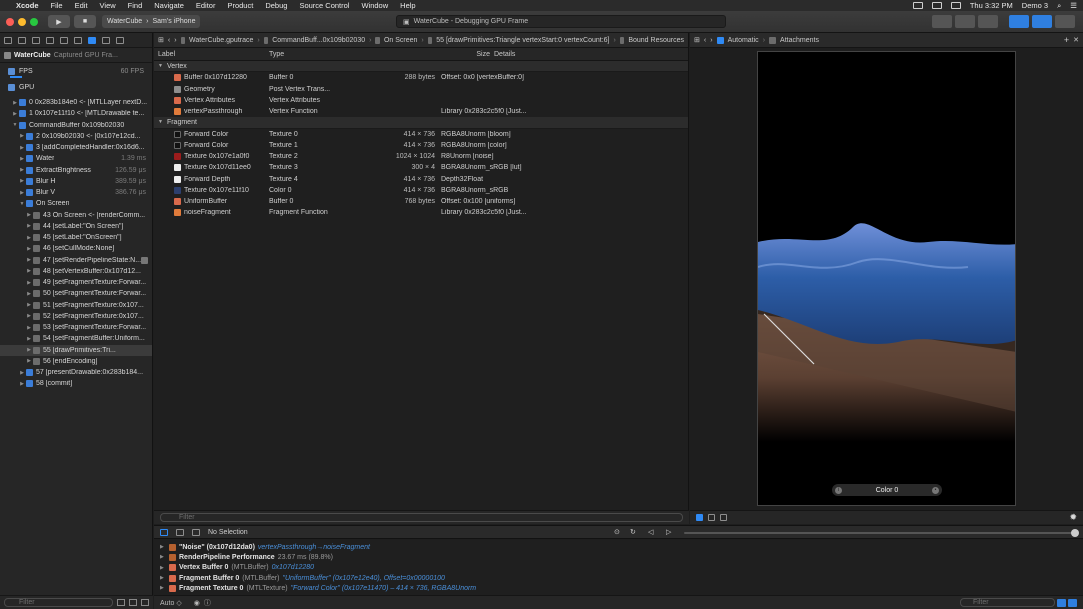 The height and width of the screenshot is (609, 1083). Describe the element at coordinates (618, 568) in the screenshot. I see `variable-row: ▶ Vertex Buffer 0 (MTLBuffer) 0x107d12280` at that location.